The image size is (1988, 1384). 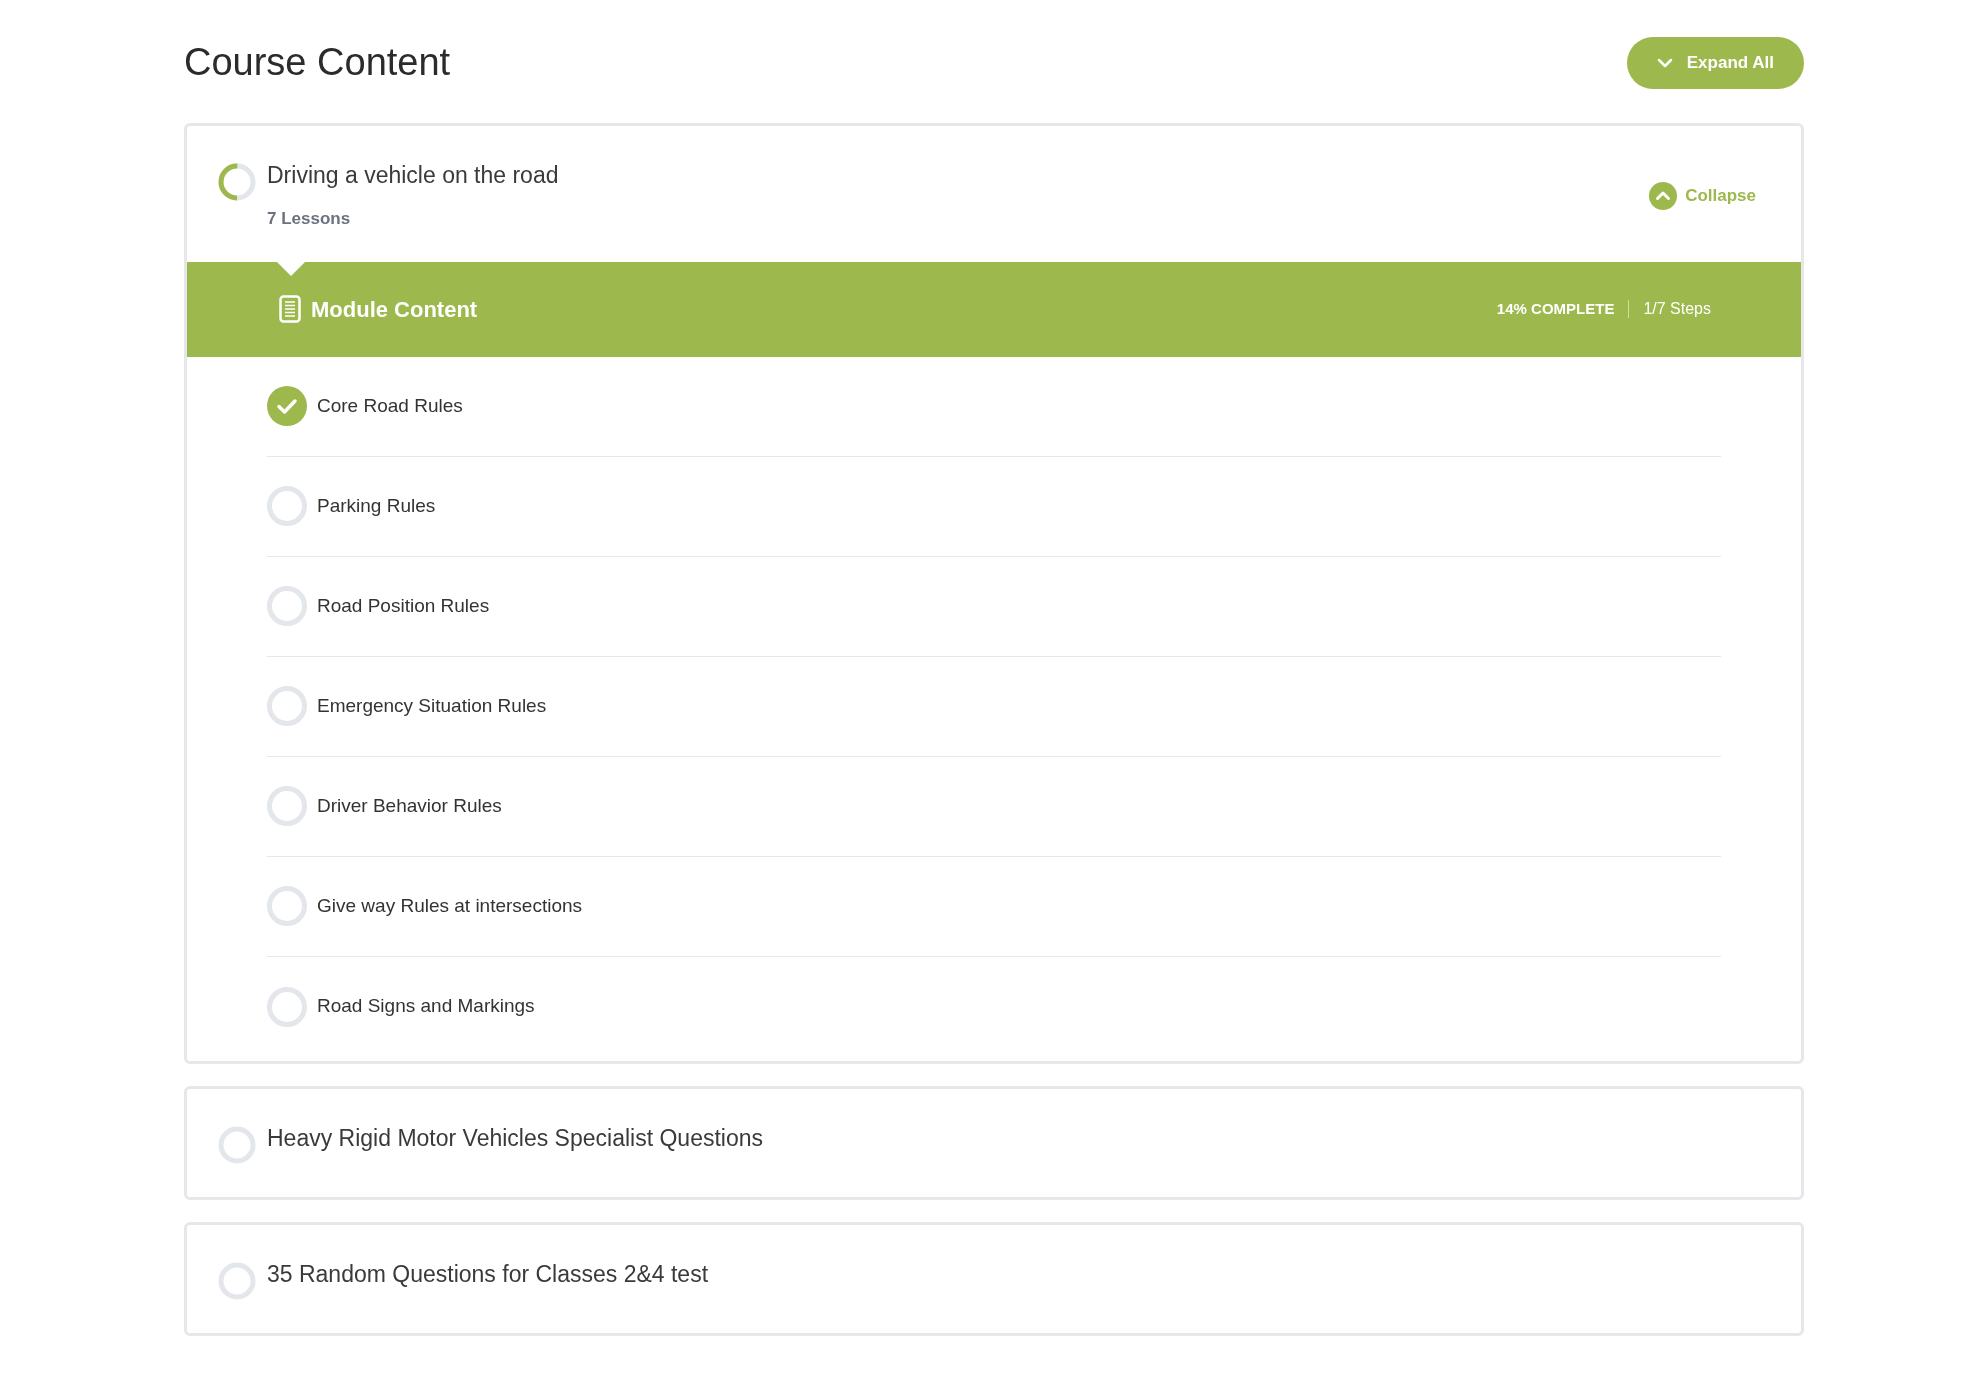 I want to click on pointer-notch, so click(x=291, y=268).